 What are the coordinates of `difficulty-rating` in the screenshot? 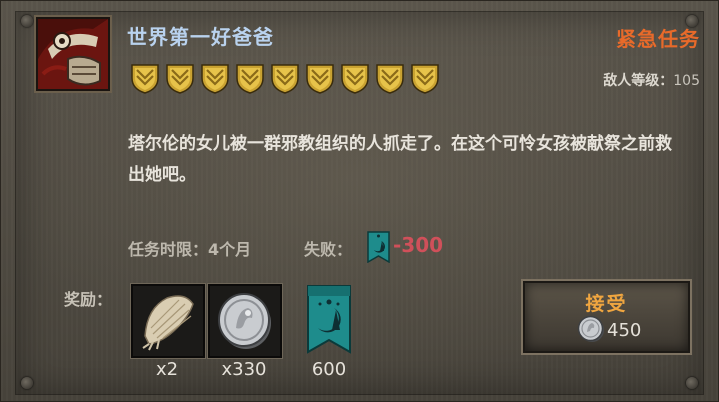 It's located at (285, 78).